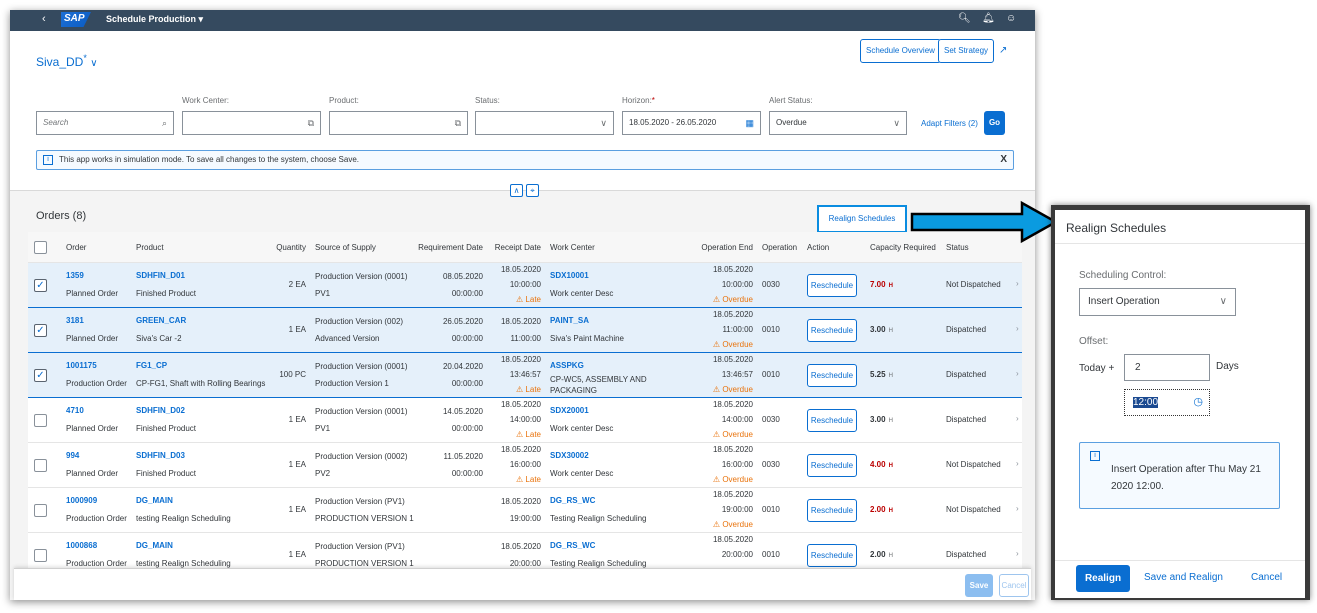  What do you see at coordinates (749, 123) in the screenshot?
I see `calendar-icon: ▦` at bounding box center [749, 123].